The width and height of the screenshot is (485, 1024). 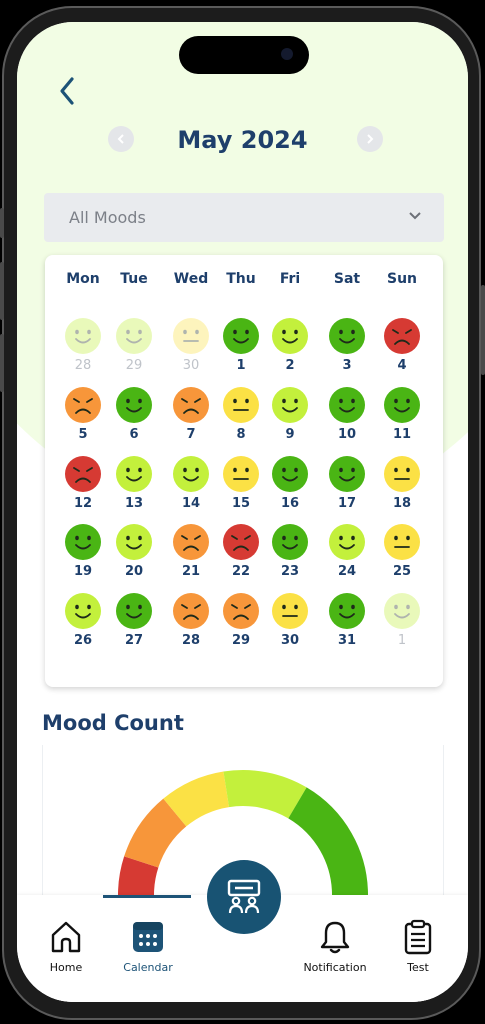 What do you see at coordinates (242, 140) in the screenshot?
I see `month-title: May 2024` at bounding box center [242, 140].